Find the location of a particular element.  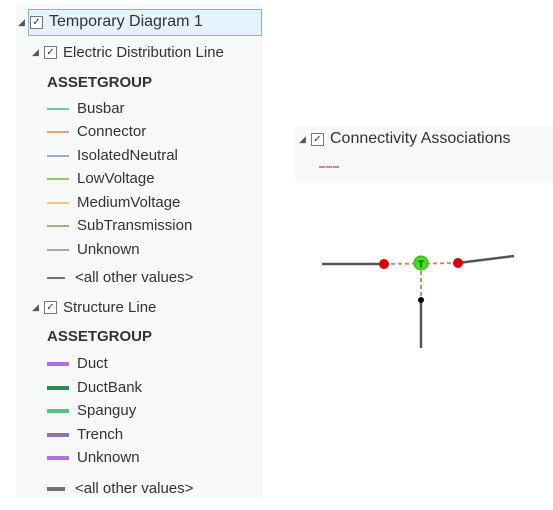

vertex-node is located at coordinates (421, 300).